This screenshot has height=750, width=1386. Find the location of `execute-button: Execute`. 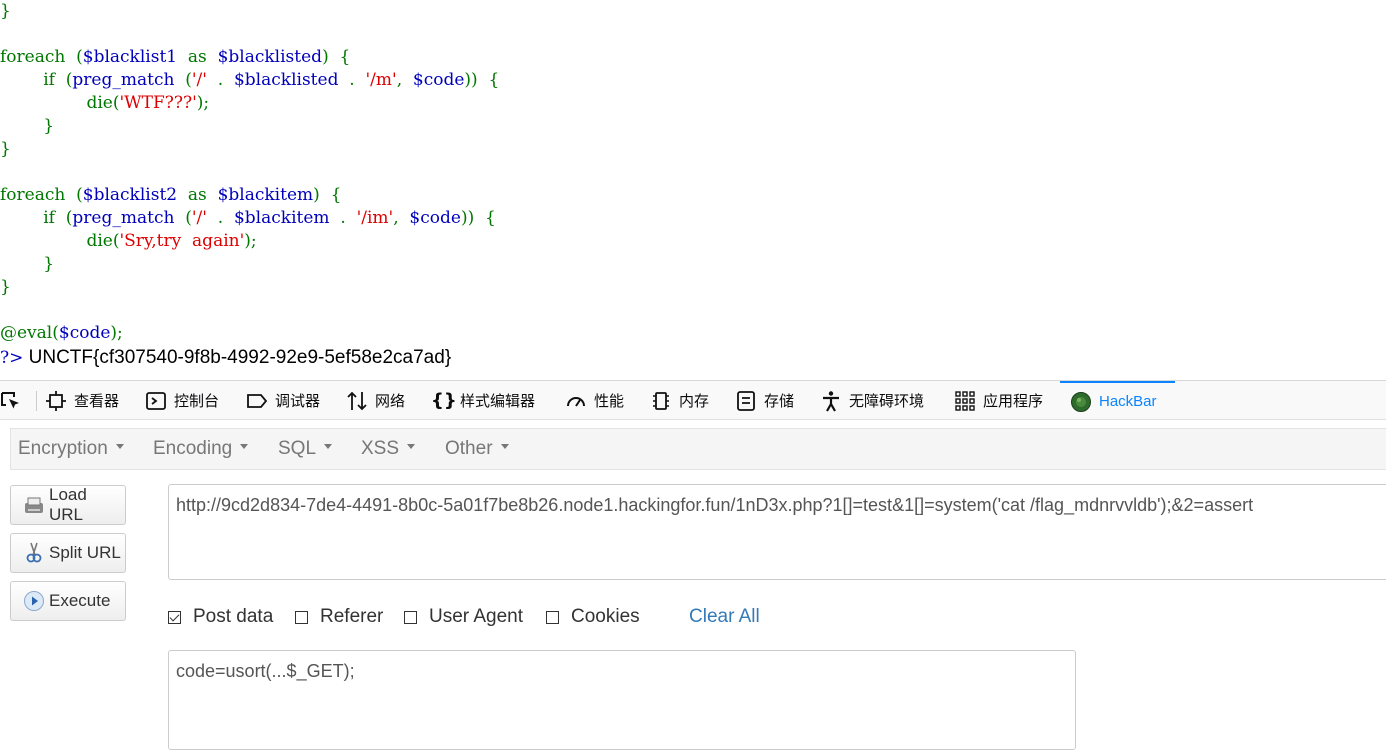

execute-button: Execute is located at coordinates (68, 601).